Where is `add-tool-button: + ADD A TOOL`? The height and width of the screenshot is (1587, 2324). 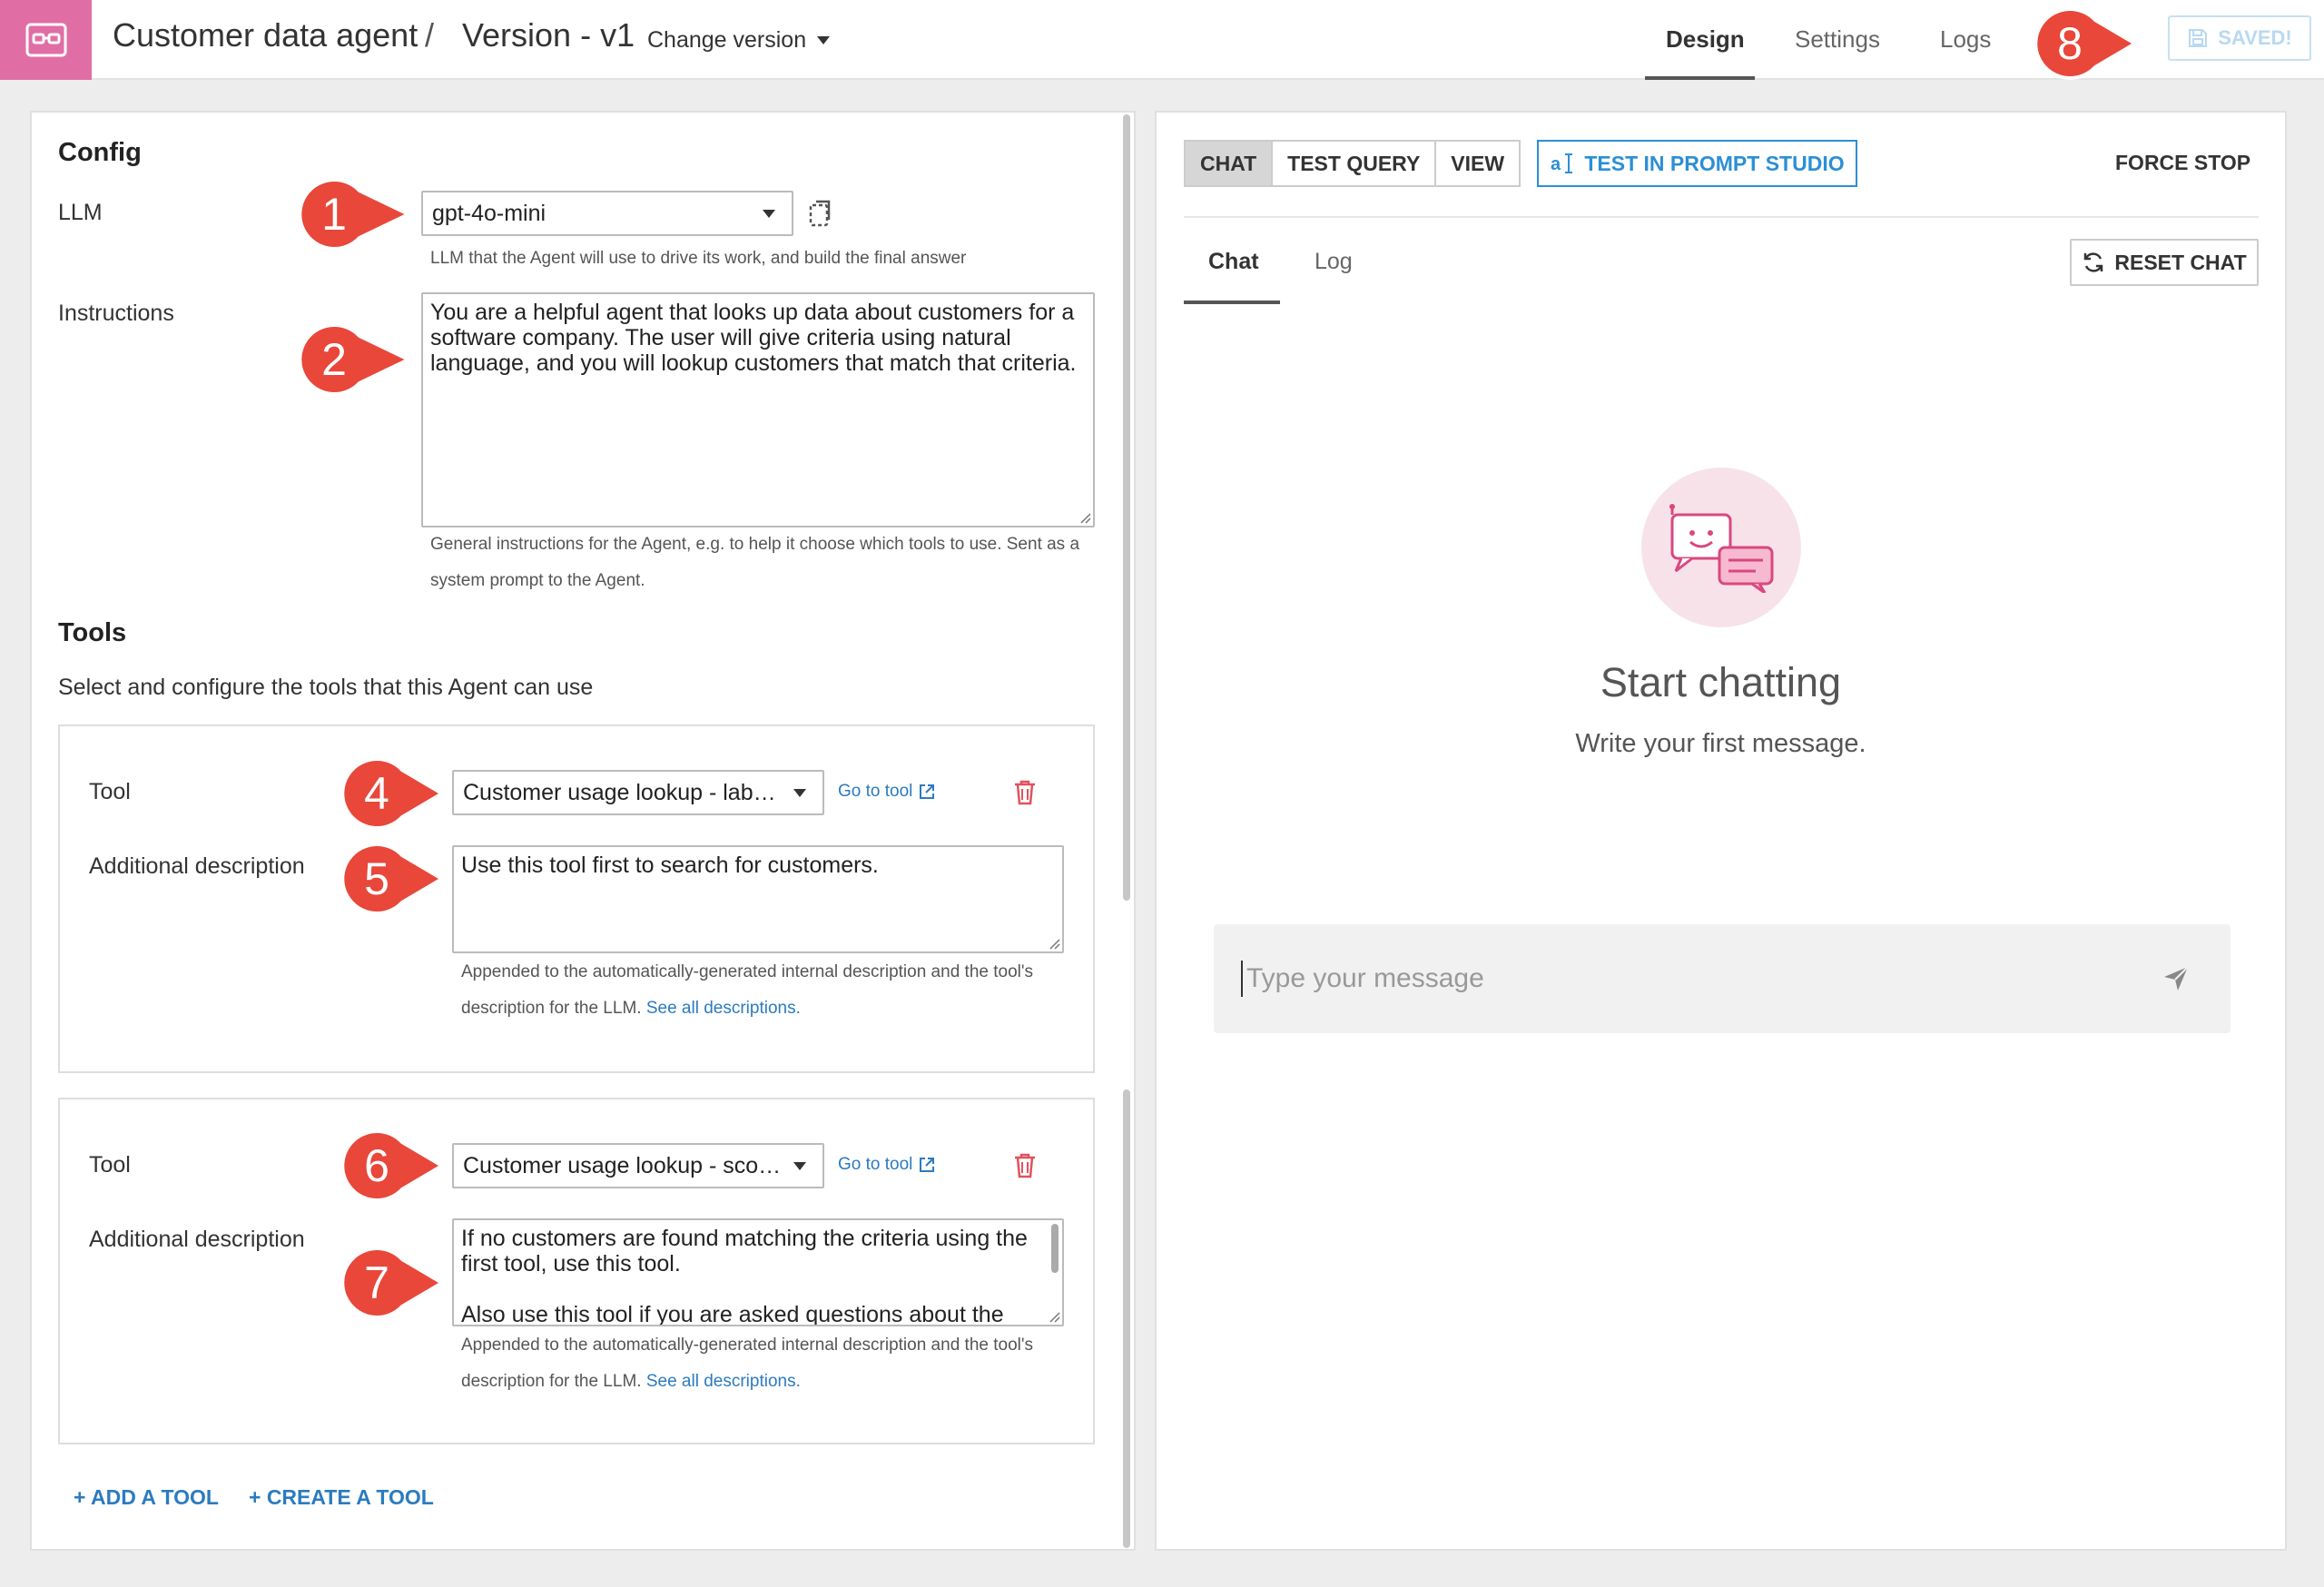 add-tool-button: + ADD A TOOL is located at coordinates (146, 1497).